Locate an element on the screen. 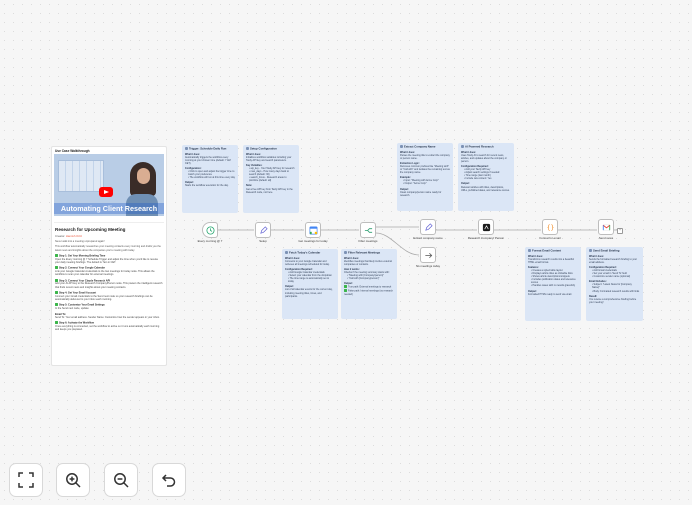 This screenshot has height=505, width=692. undo-button is located at coordinates (169, 480).